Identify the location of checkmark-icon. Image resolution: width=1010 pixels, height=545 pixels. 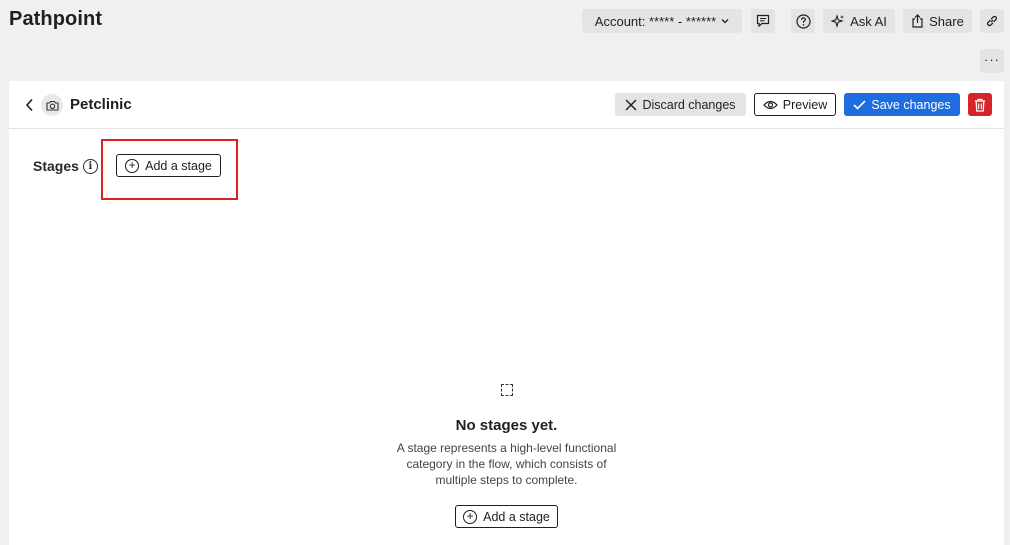
(859, 104).